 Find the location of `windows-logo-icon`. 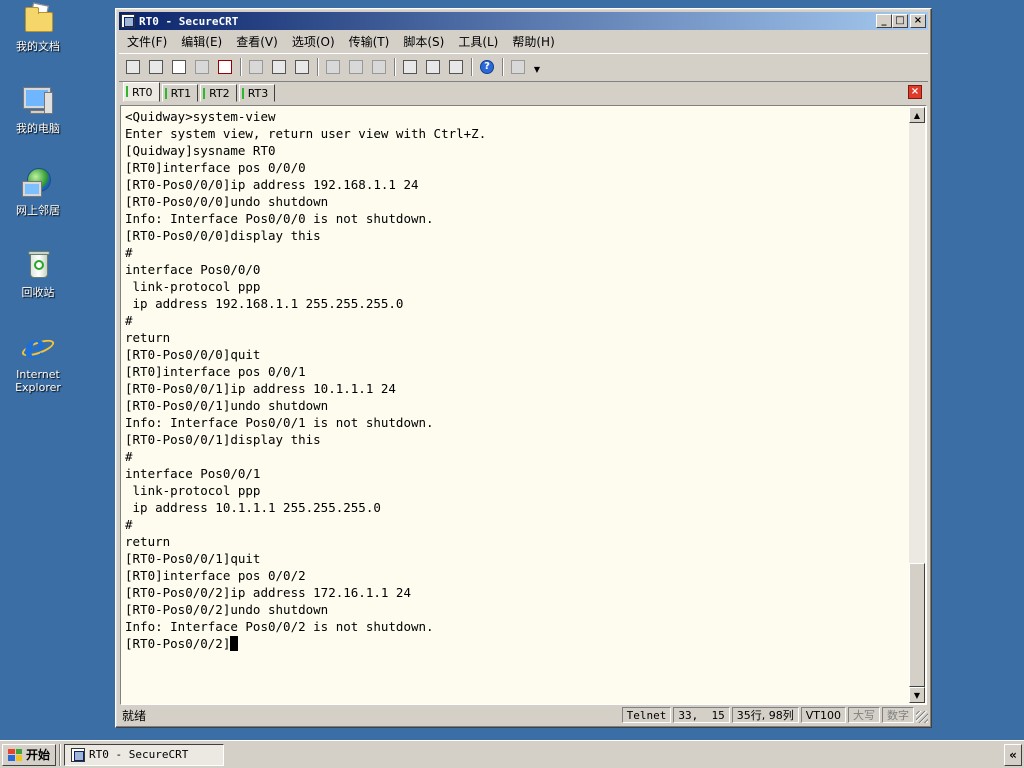

windows-logo-icon is located at coordinates (15, 754).